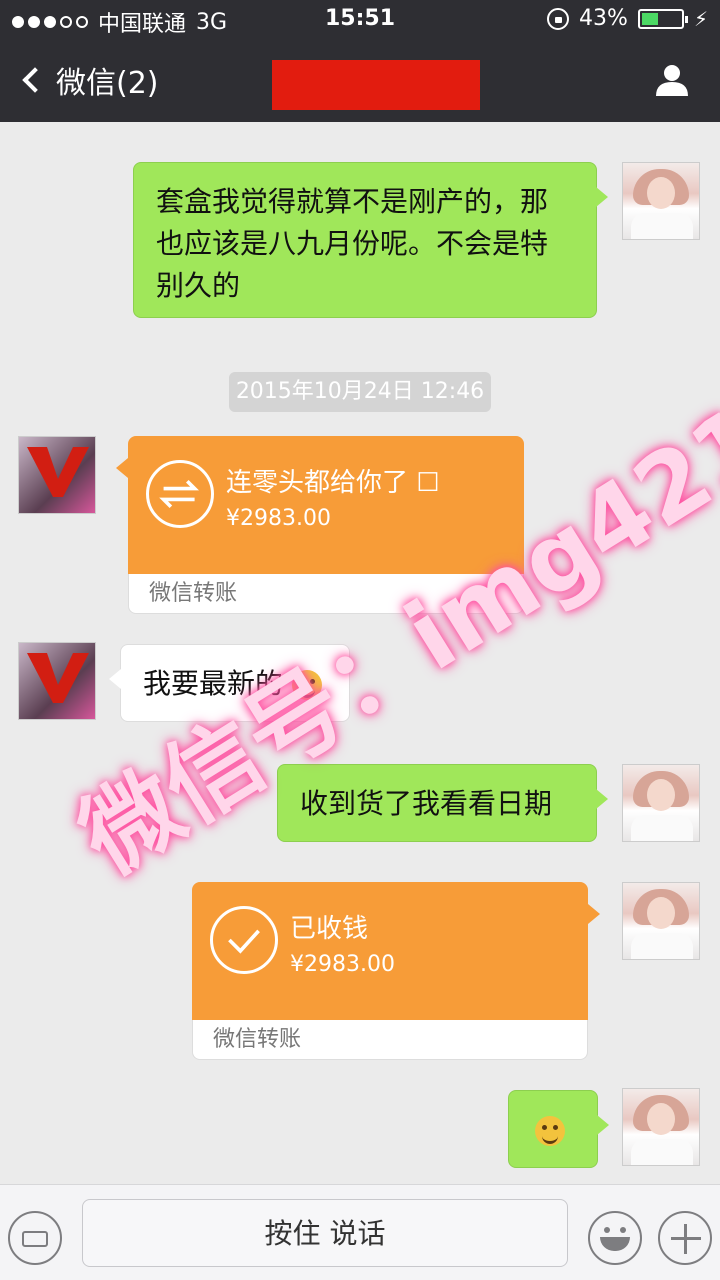 The height and width of the screenshot is (1280, 720). I want to click on message-timestamp: 2015年10月24日 12:46, so click(360, 392).